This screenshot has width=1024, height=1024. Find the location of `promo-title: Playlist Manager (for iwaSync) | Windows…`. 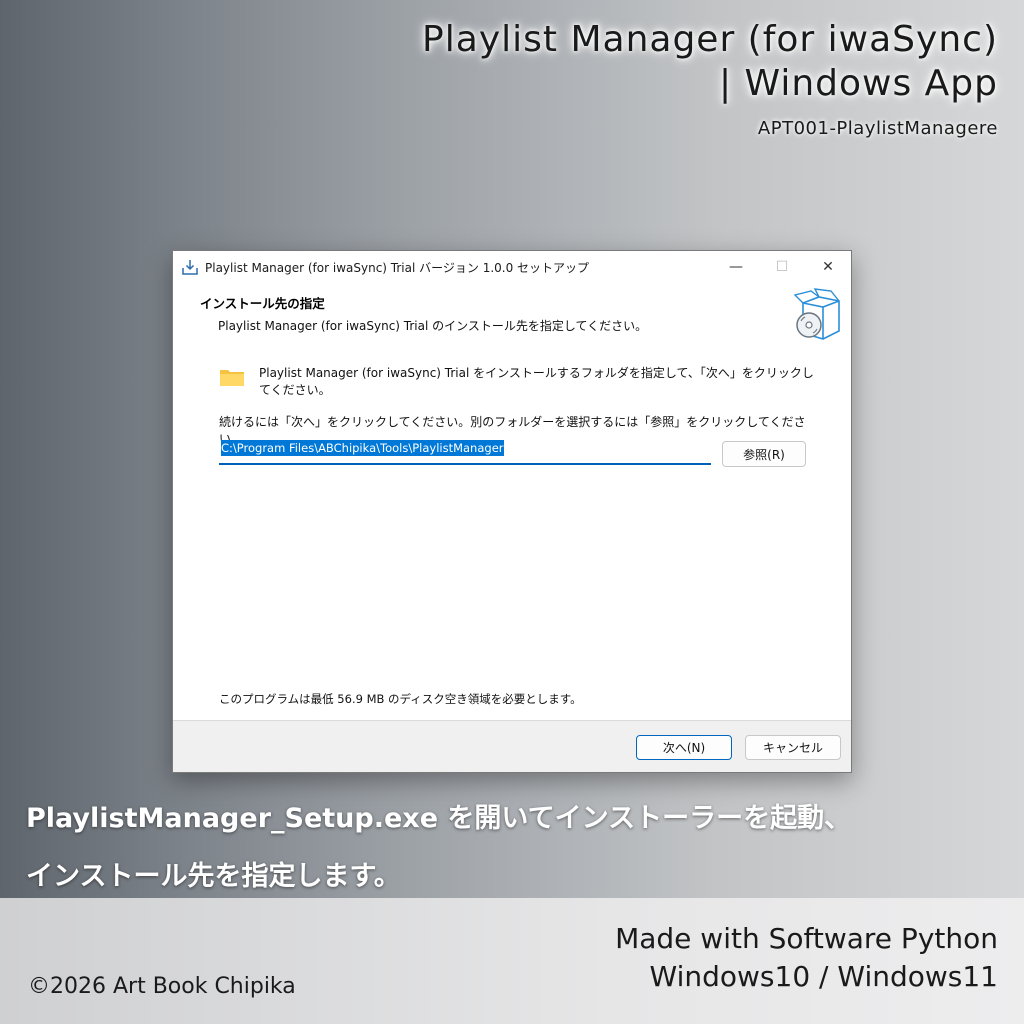

promo-title: Playlist Manager (for iwaSync) | Windows… is located at coordinates (710, 62).